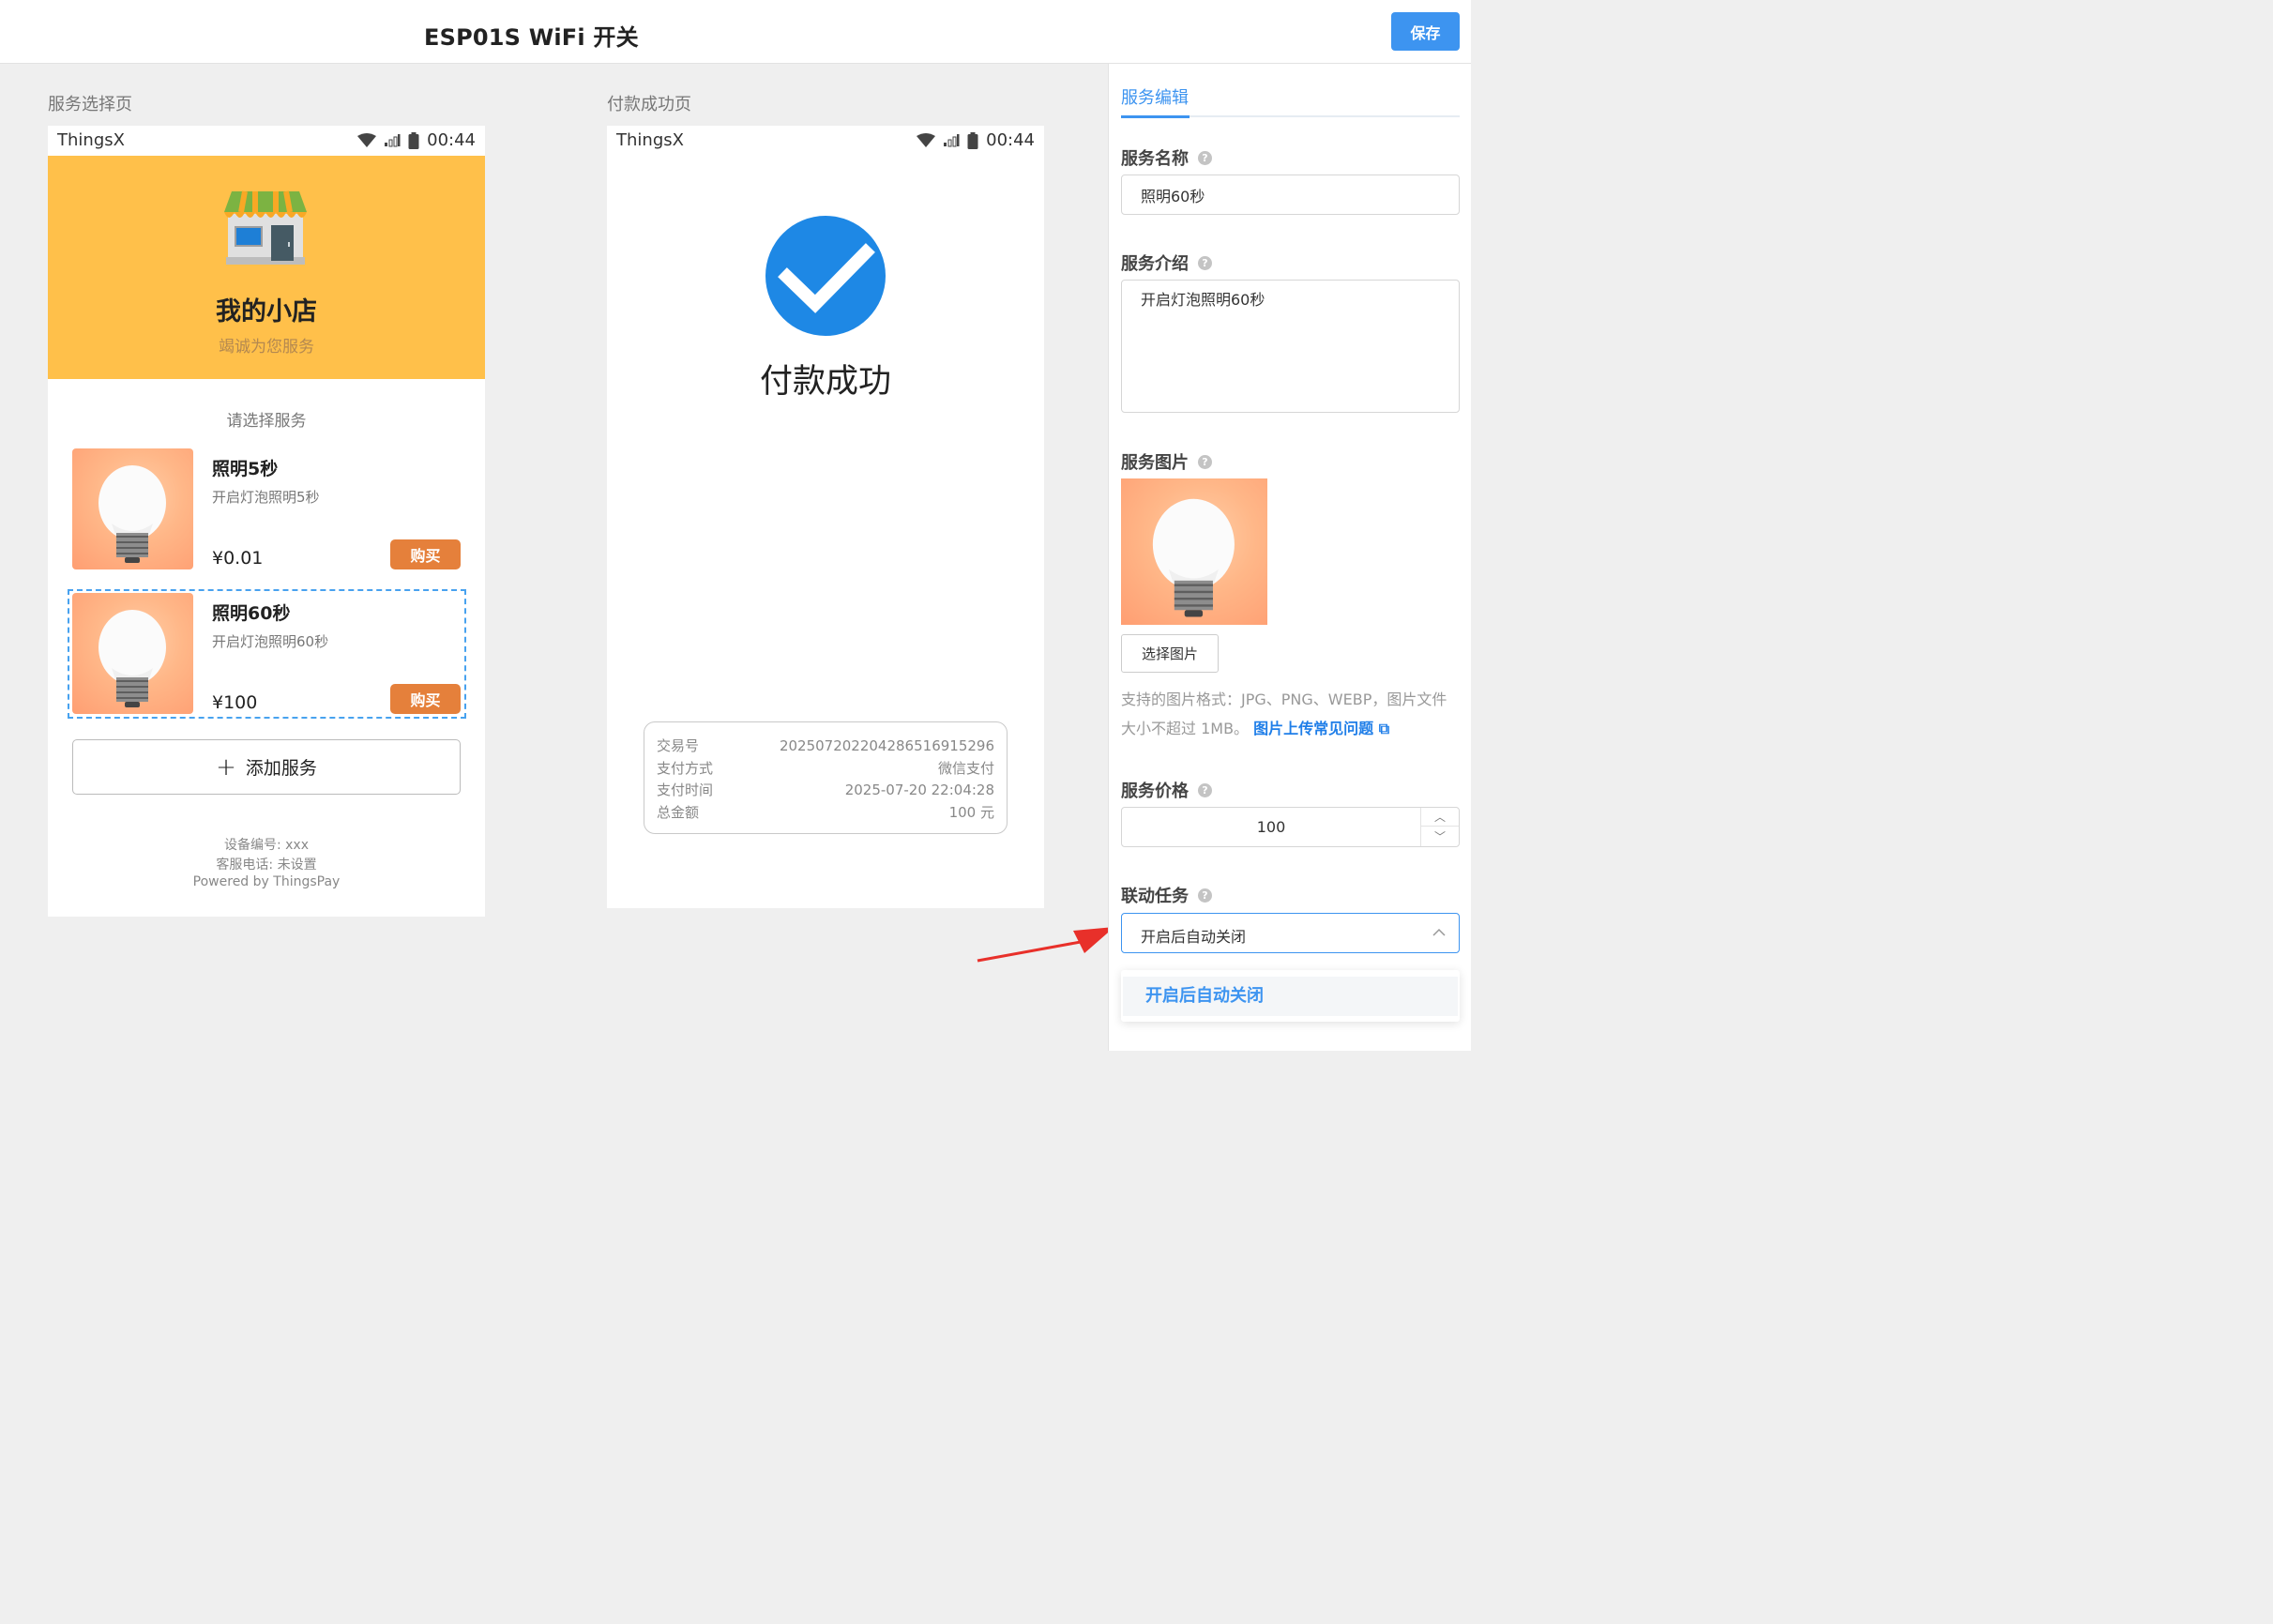  Describe the element at coordinates (685, 768) in the screenshot. I see `receipt-label: 支付方式` at that location.